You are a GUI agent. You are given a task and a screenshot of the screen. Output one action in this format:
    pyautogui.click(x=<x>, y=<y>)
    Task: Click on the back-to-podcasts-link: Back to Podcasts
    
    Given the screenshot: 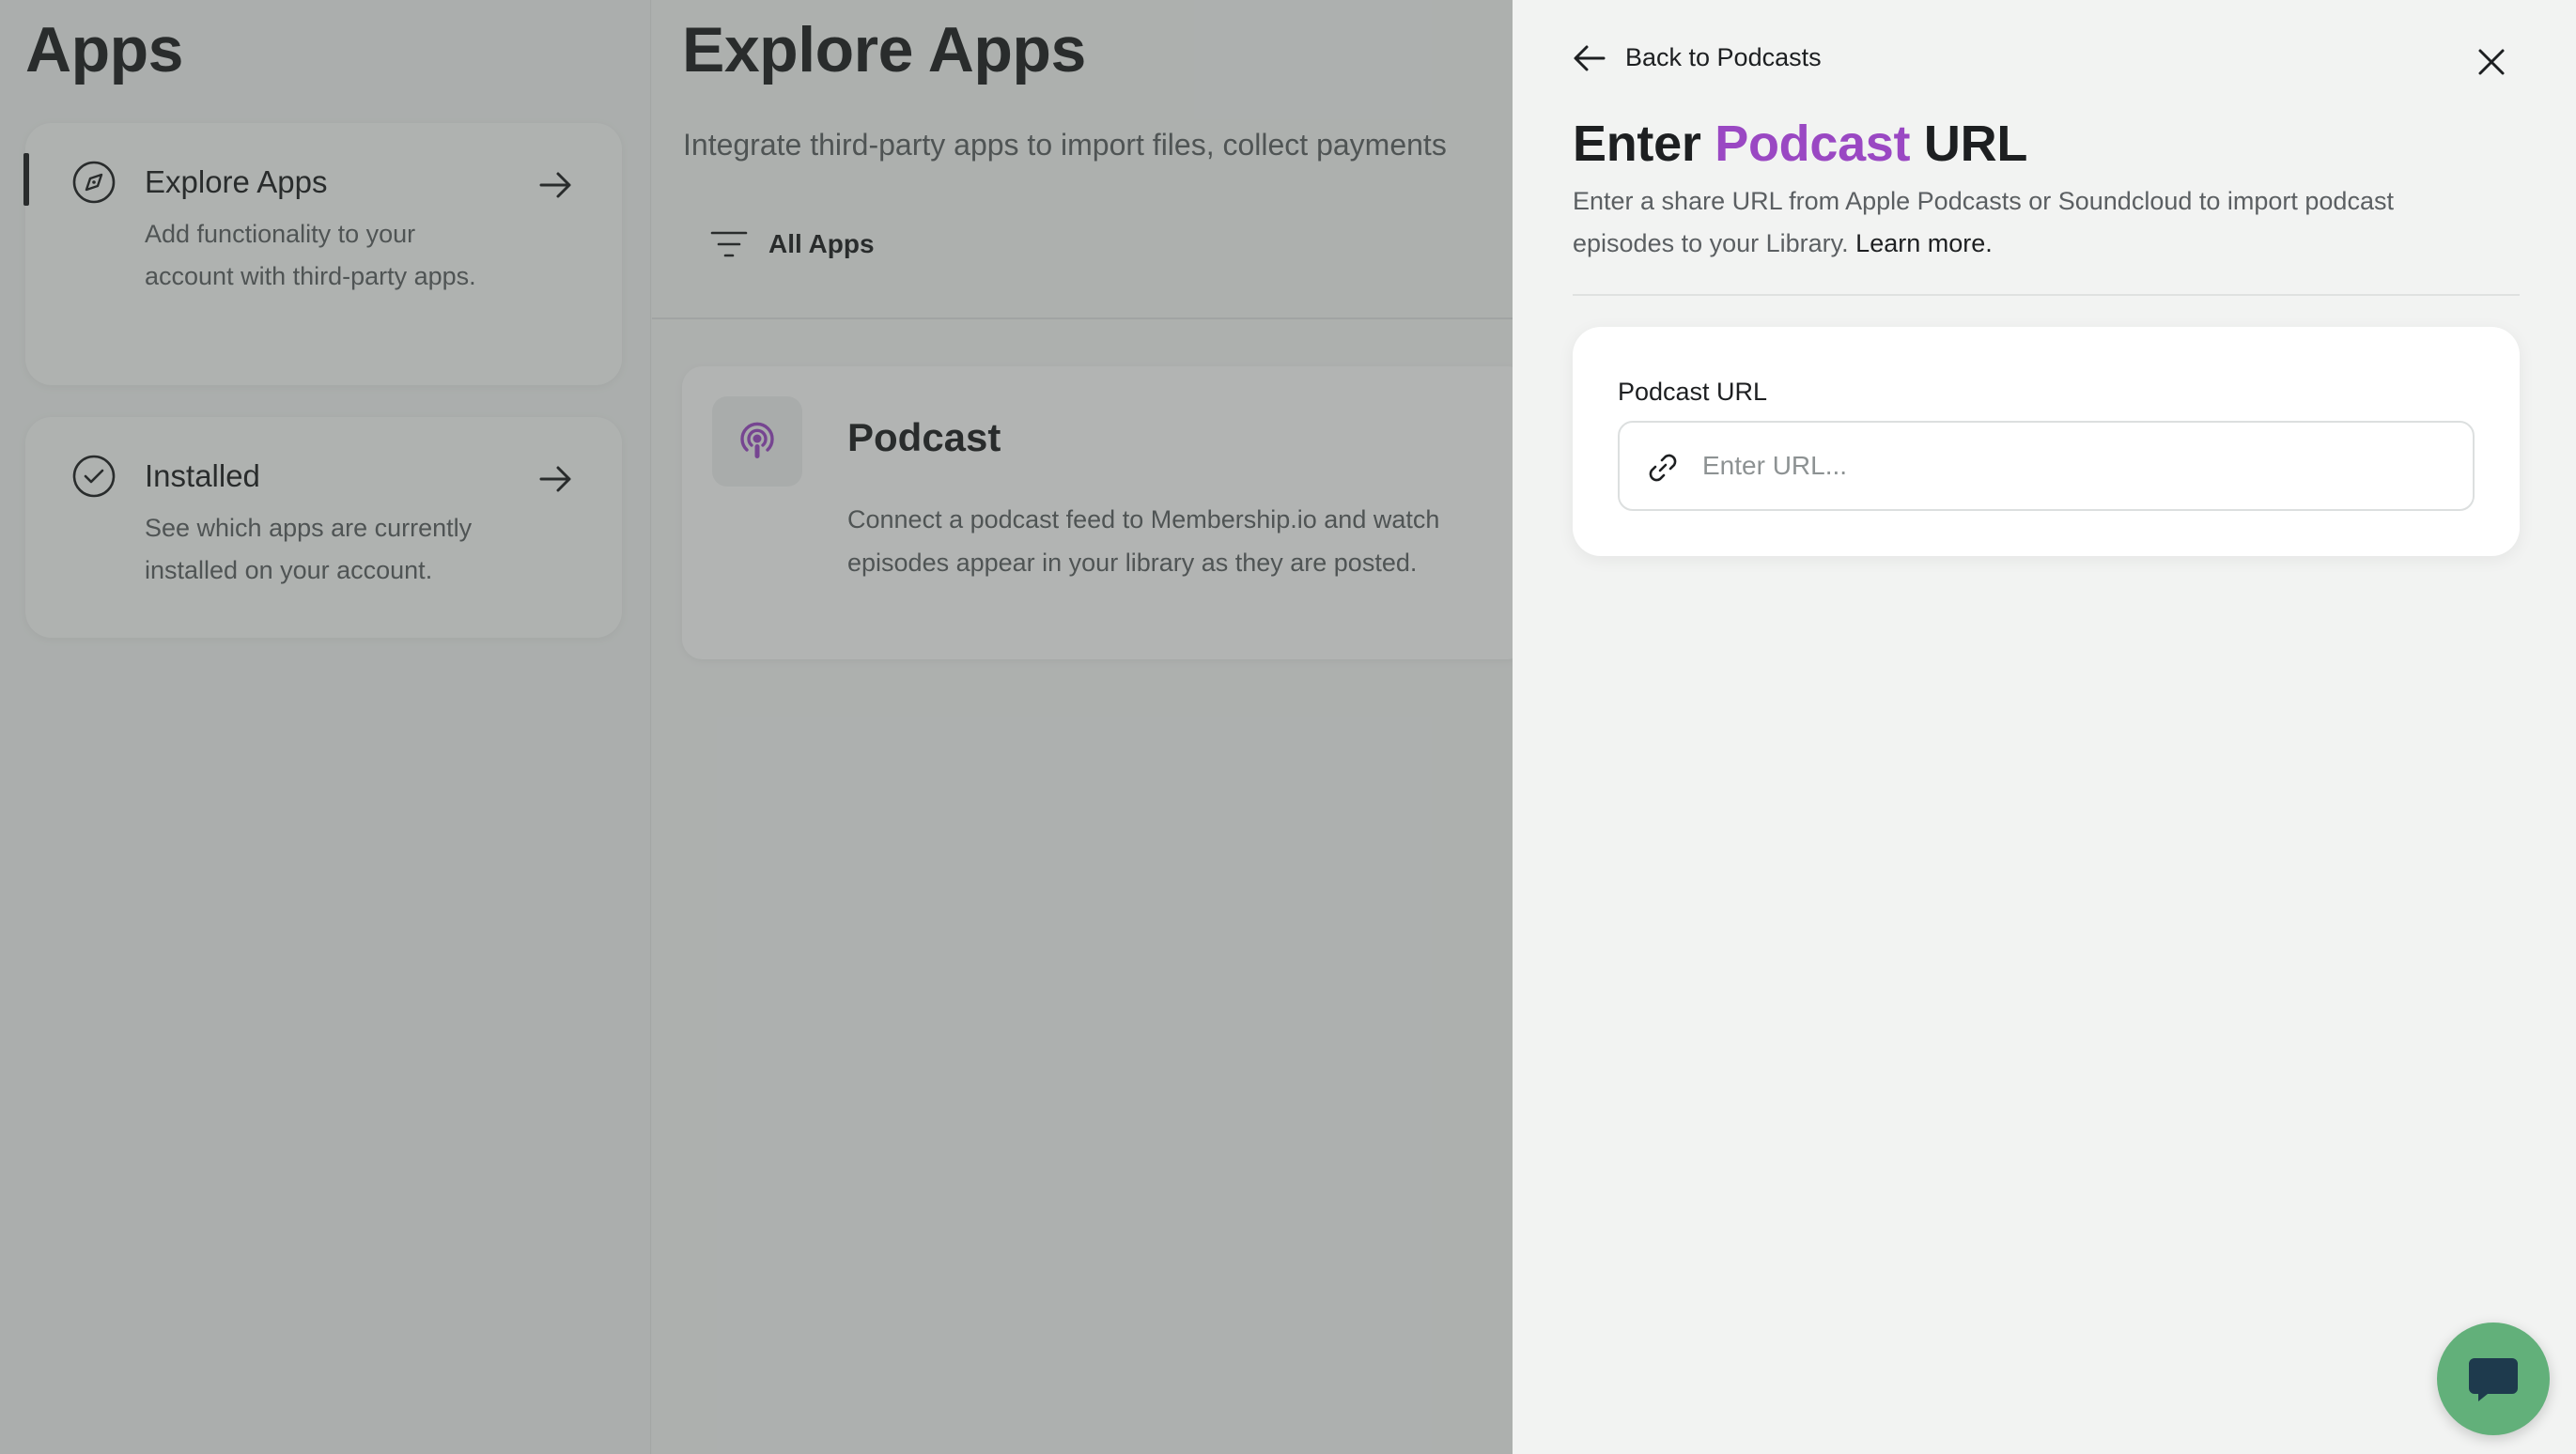 What is the action you would take?
    pyautogui.click(x=1698, y=58)
    